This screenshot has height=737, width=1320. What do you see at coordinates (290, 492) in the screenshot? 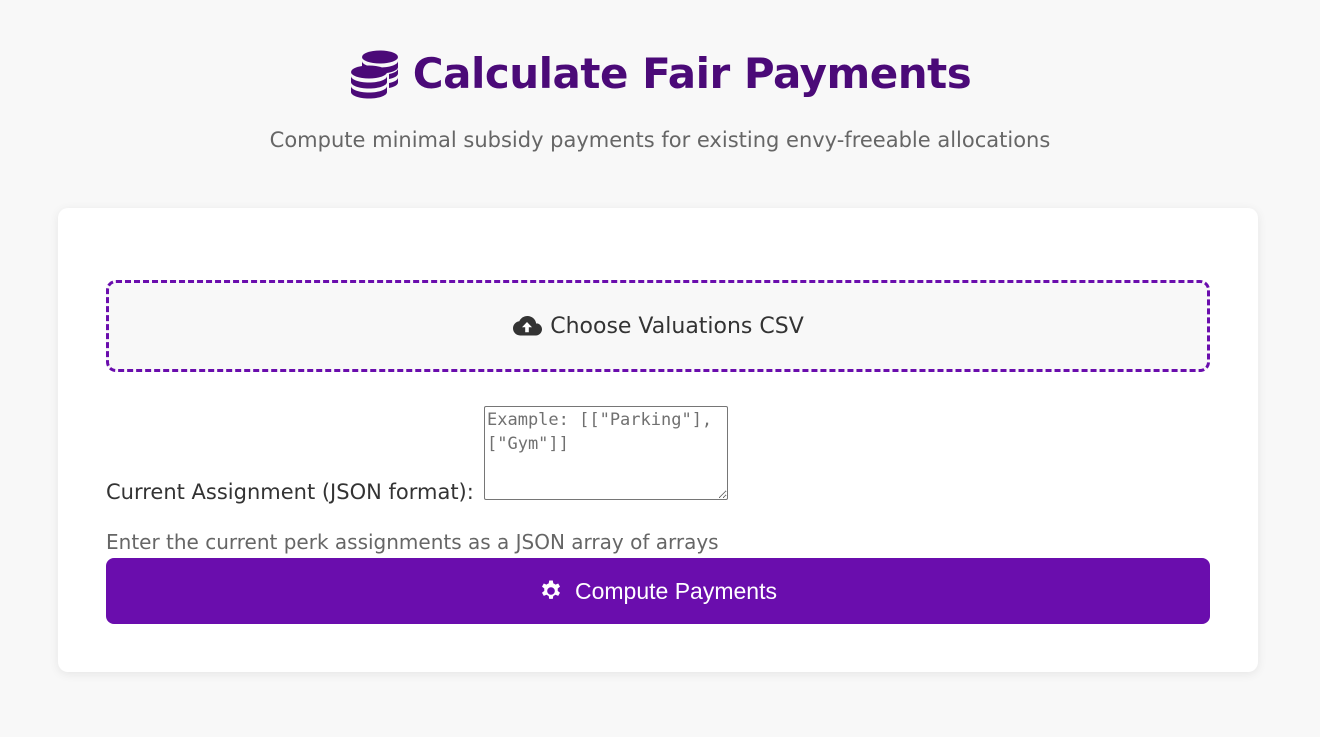
I see `assignment-label: Current Assignment (JSON format):` at bounding box center [290, 492].